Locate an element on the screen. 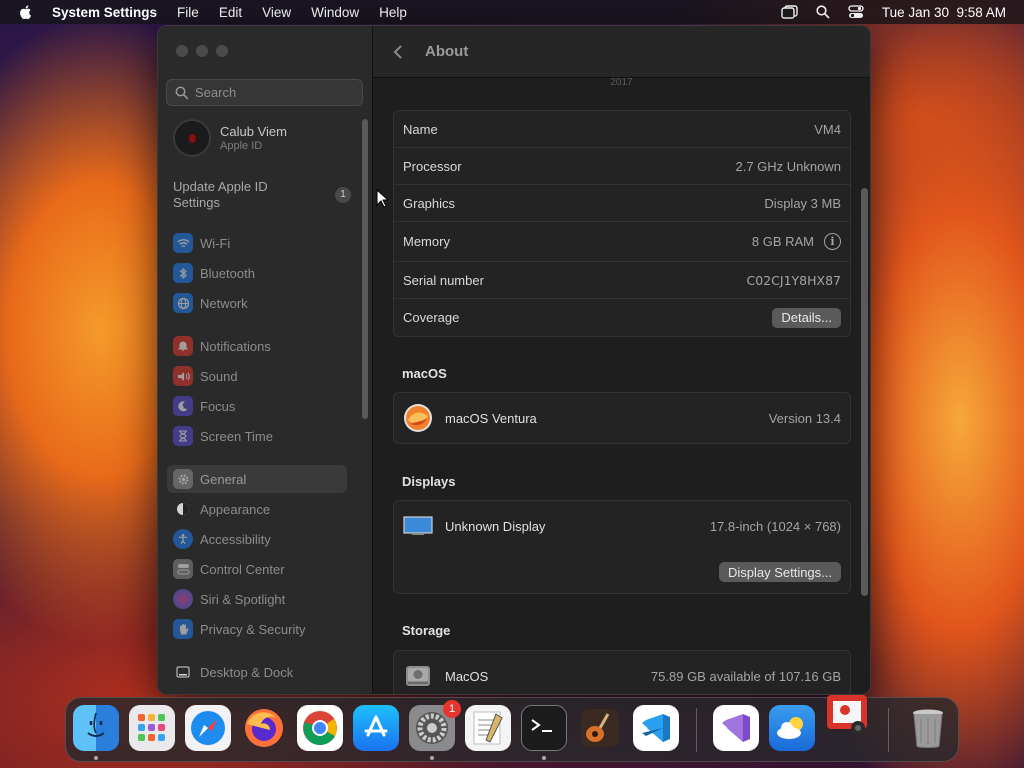  update-apple-id-item: Update Apple ID Settings 1 is located at coordinates (263, 195).